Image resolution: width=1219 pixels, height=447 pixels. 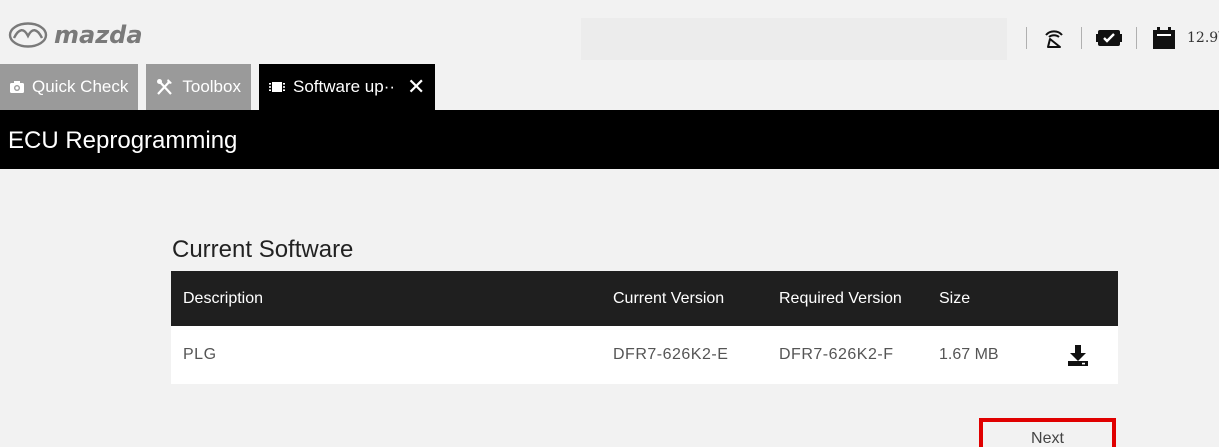 I want to click on brand-wordmark: mazda, so click(x=98, y=35).